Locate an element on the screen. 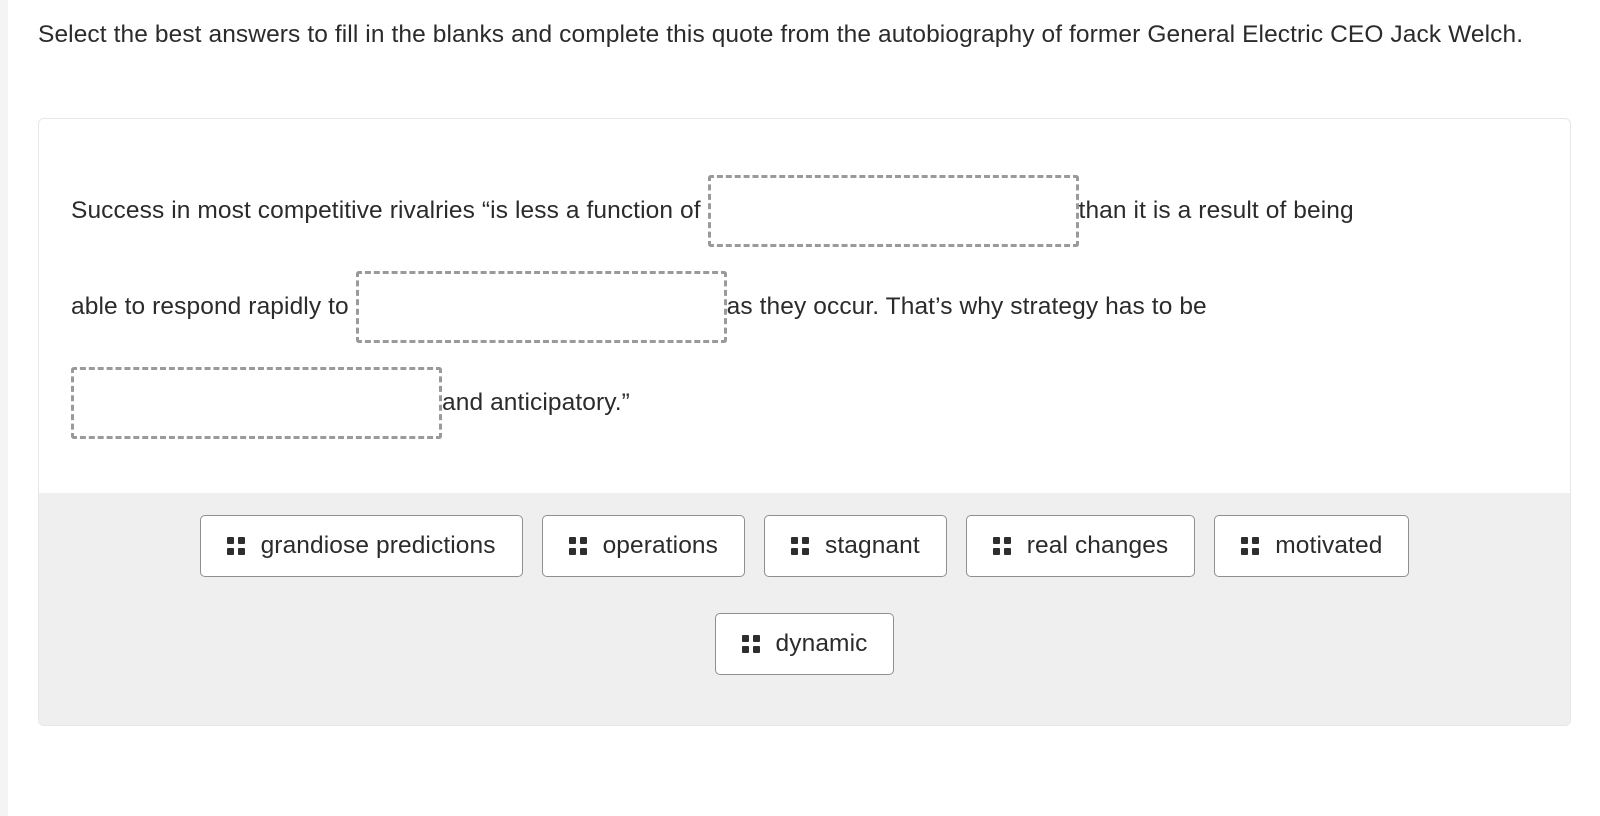  quote-line-3-post-text: and anticipatory.” is located at coordinates (536, 403).